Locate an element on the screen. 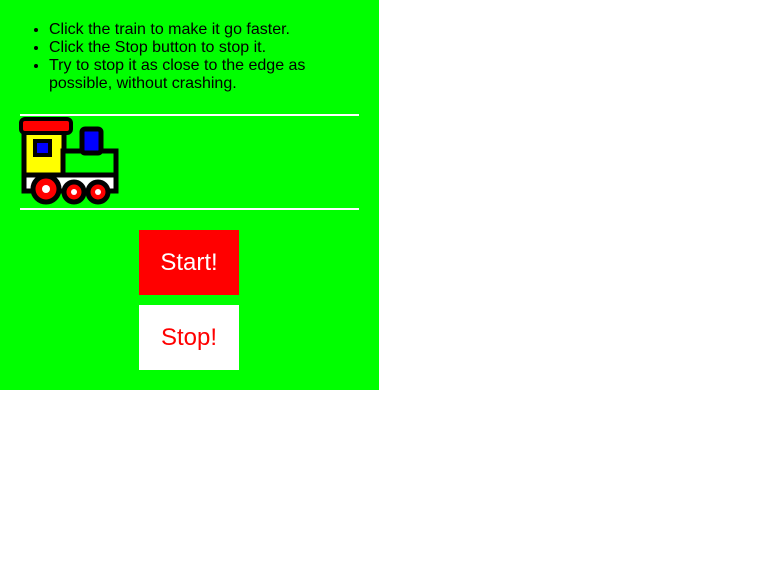  track-bottom-line is located at coordinates (189, 209).